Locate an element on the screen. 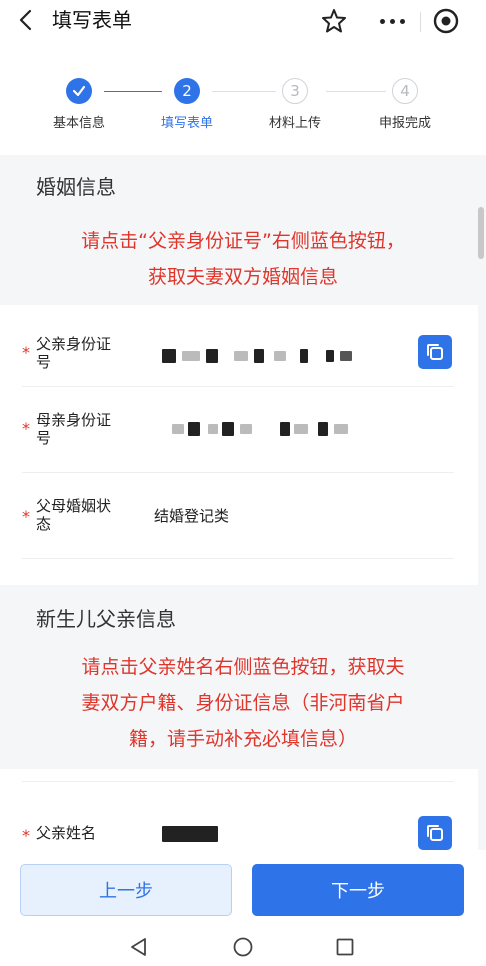 Image resolution: width=486 pixels, height=966 pixels. field-label: 父亲姓名 is located at coordinates (66, 833).